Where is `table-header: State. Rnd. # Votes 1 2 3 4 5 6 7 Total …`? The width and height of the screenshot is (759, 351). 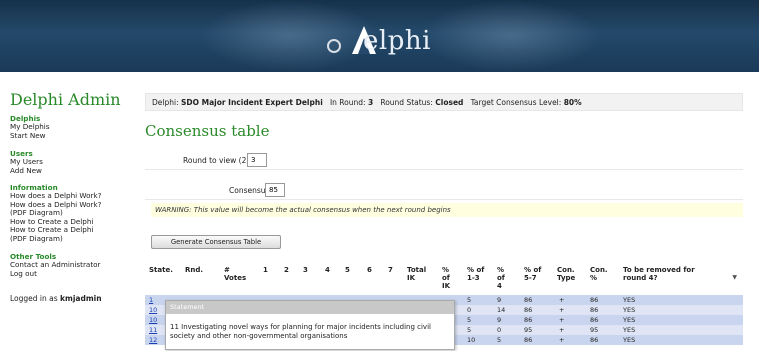
table-header: State. Rnd. # Votes 1 2 3 4 5 6 7 Total … is located at coordinates (444, 277).